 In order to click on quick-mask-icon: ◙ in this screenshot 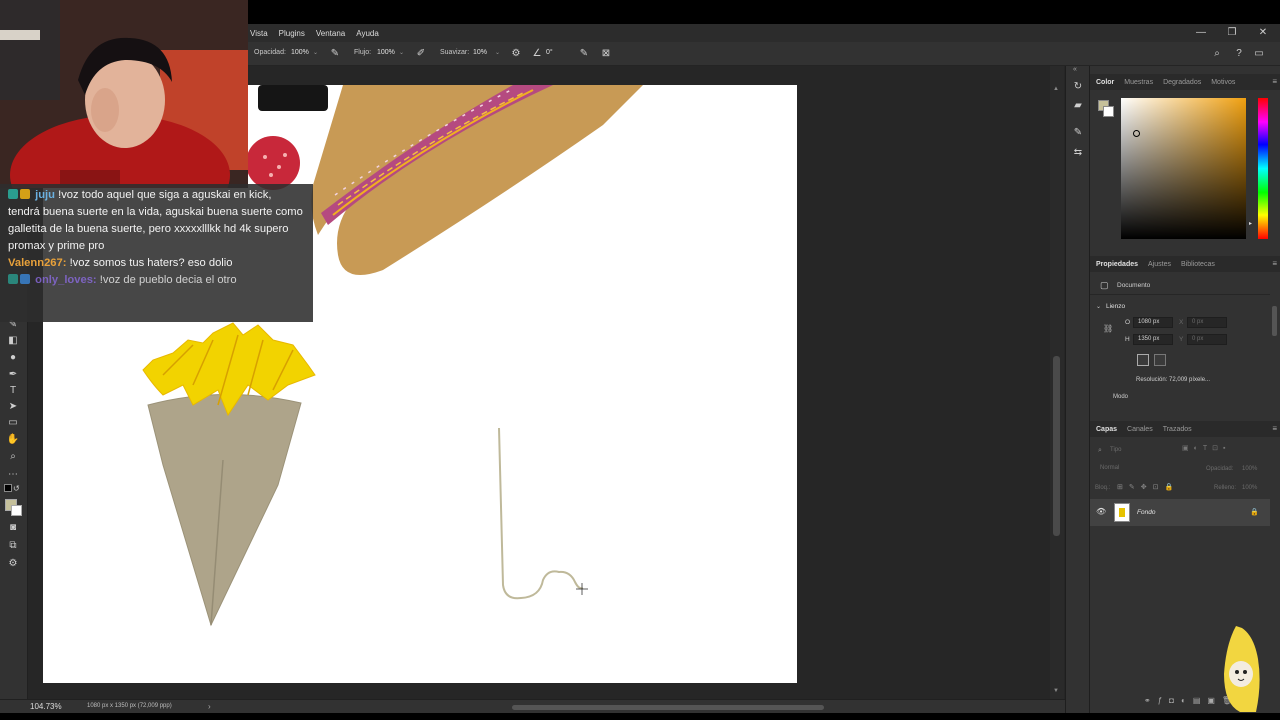, I will do `click(13, 528)`.